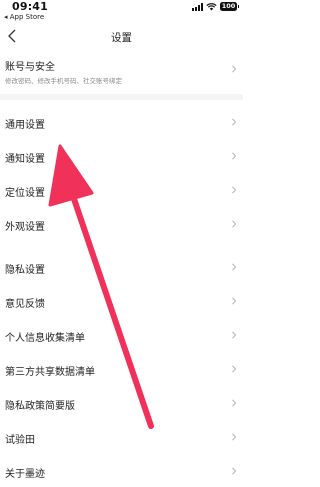 This screenshot has width=320, height=487. Describe the element at coordinates (121, 403) in the screenshot. I see `settings-item-privacy-policy-brief: 隐私政策简要版` at that location.